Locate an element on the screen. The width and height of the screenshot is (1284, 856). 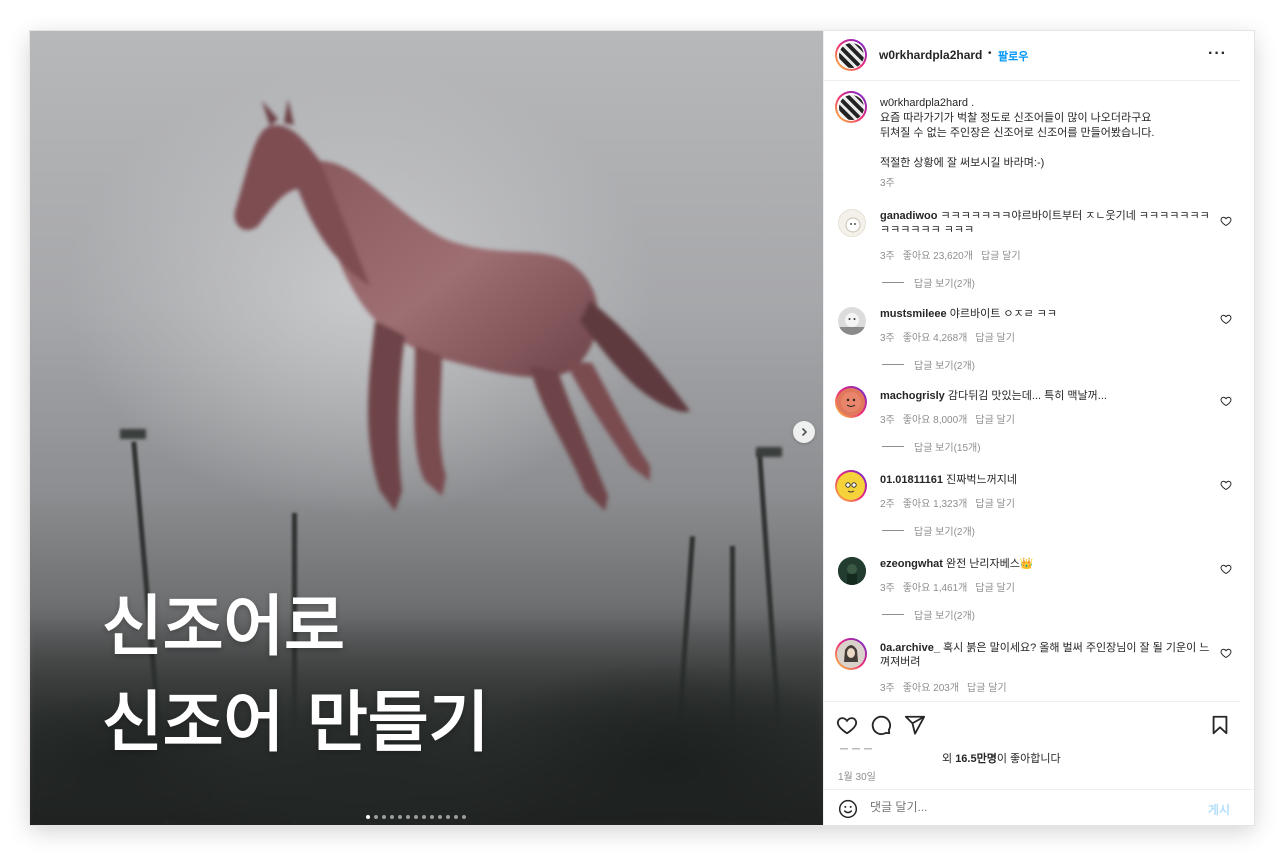
bookmark-icon is located at coordinates (1220, 725).